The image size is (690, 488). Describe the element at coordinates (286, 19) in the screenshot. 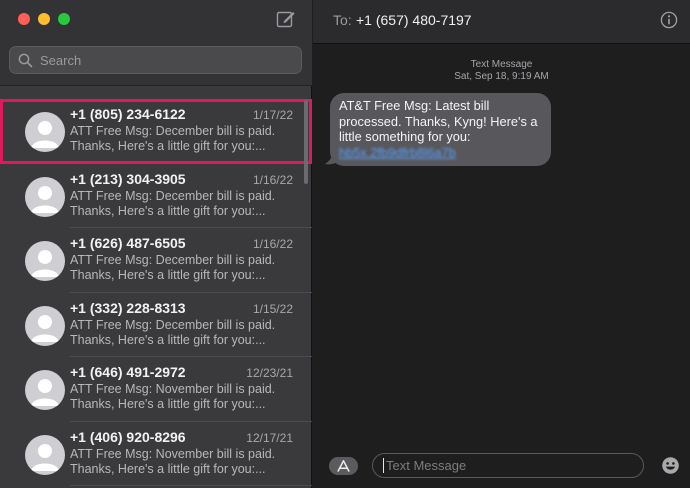

I see `compose-icon` at that location.